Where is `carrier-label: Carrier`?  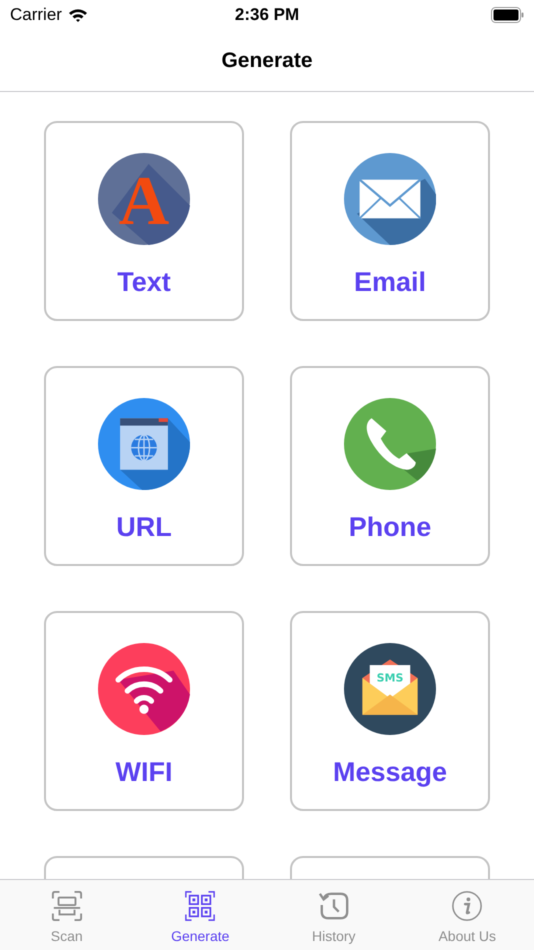 carrier-label: Carrier is located at coordinates (36, 15).